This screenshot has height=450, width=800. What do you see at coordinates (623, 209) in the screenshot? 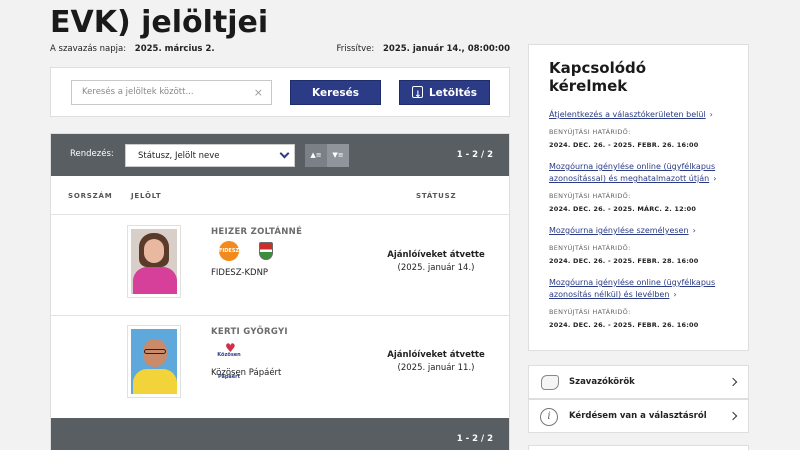
I see `deadline-value: 2024. DEC. 26. - 2025. MÁRC. 2. 12:00` at bounding box center [623, 209].